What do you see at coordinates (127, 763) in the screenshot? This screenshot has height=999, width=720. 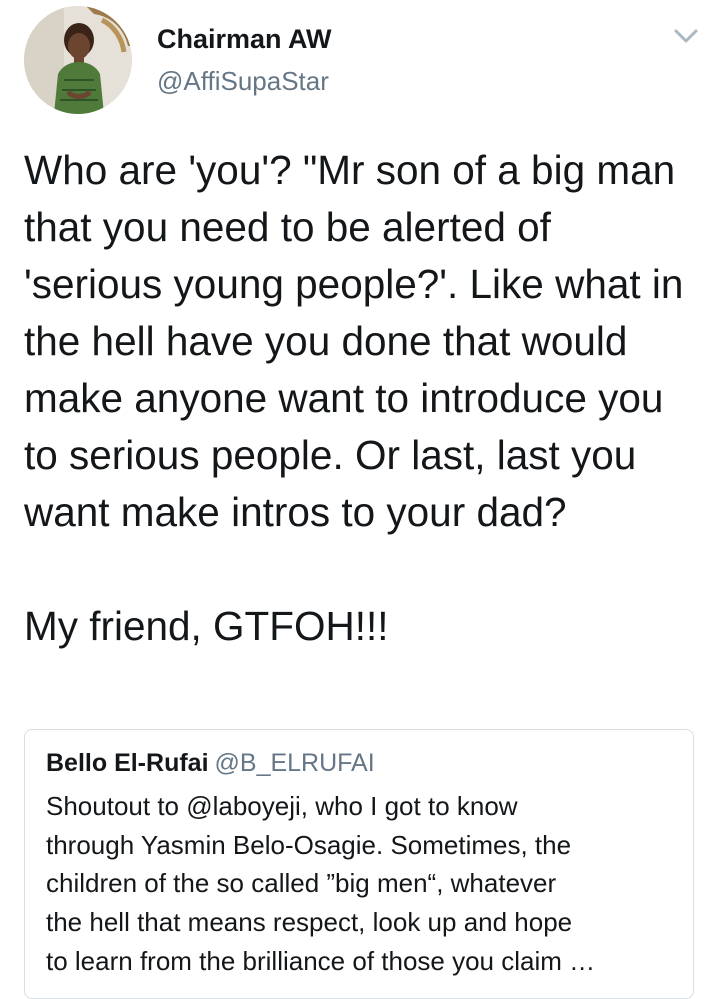 I see `quoted-author-name: Bello El-Rufai` at bounding box center [127, 763].